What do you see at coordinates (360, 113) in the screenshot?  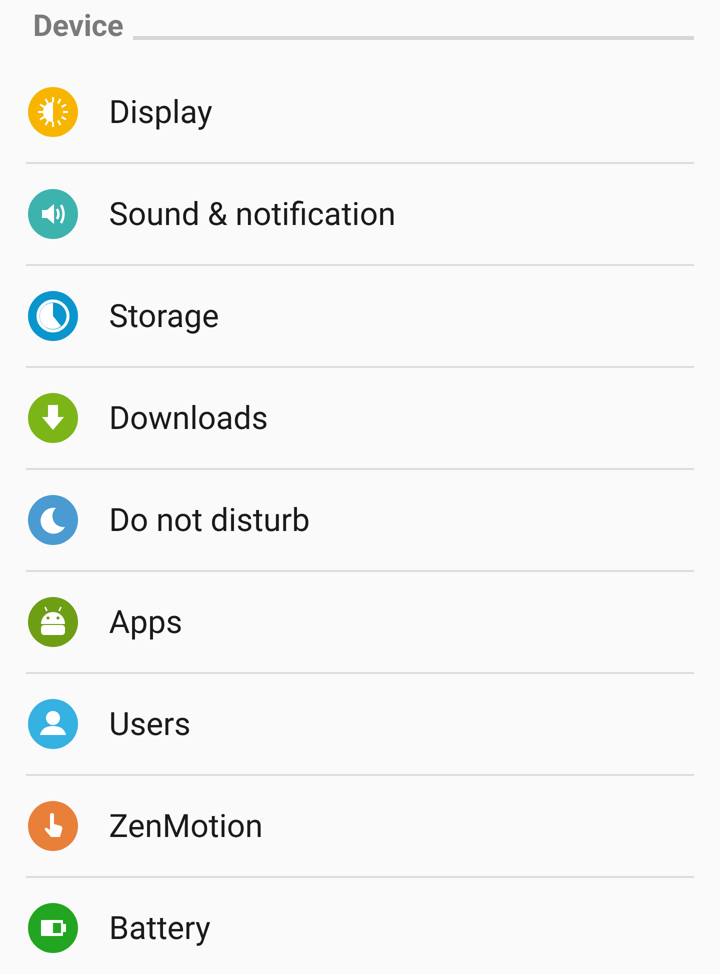 I see `settings-item: Display` at bounding box center [360, 113].